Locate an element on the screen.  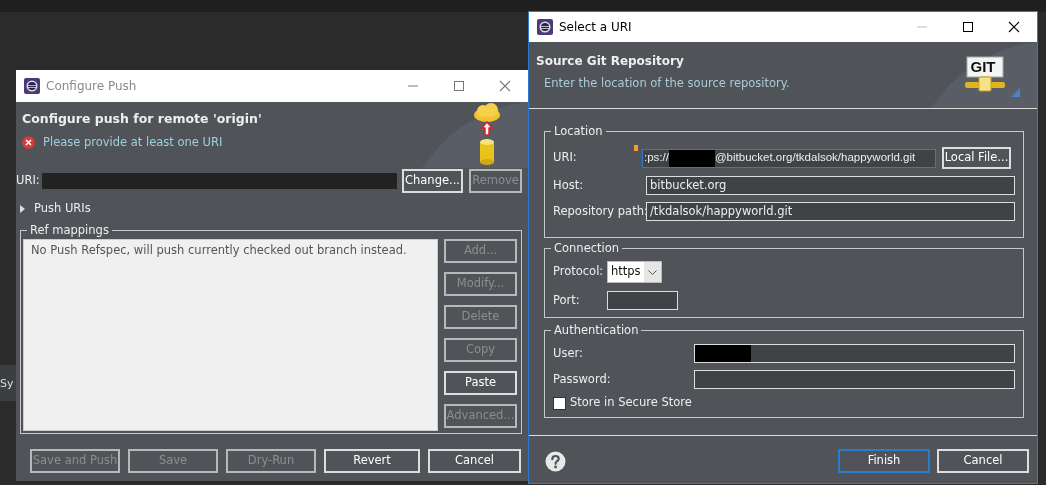
close-icon is located at coordinates (1014, 27).